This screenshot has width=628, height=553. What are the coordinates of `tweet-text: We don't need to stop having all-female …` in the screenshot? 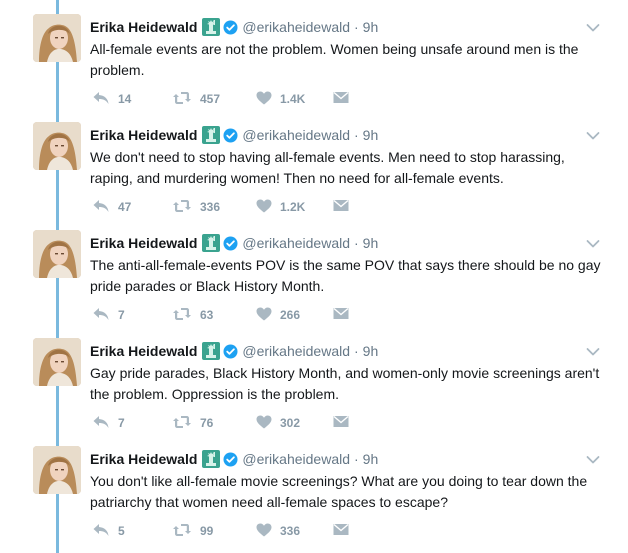 It's located at (327, 167).